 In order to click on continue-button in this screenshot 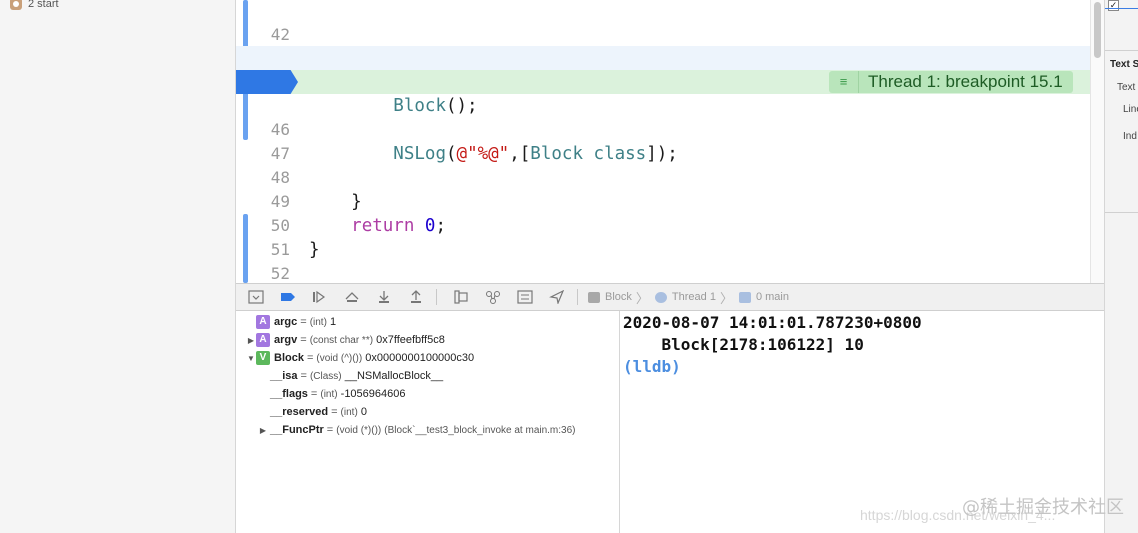, I will do `click(320, 297)`.